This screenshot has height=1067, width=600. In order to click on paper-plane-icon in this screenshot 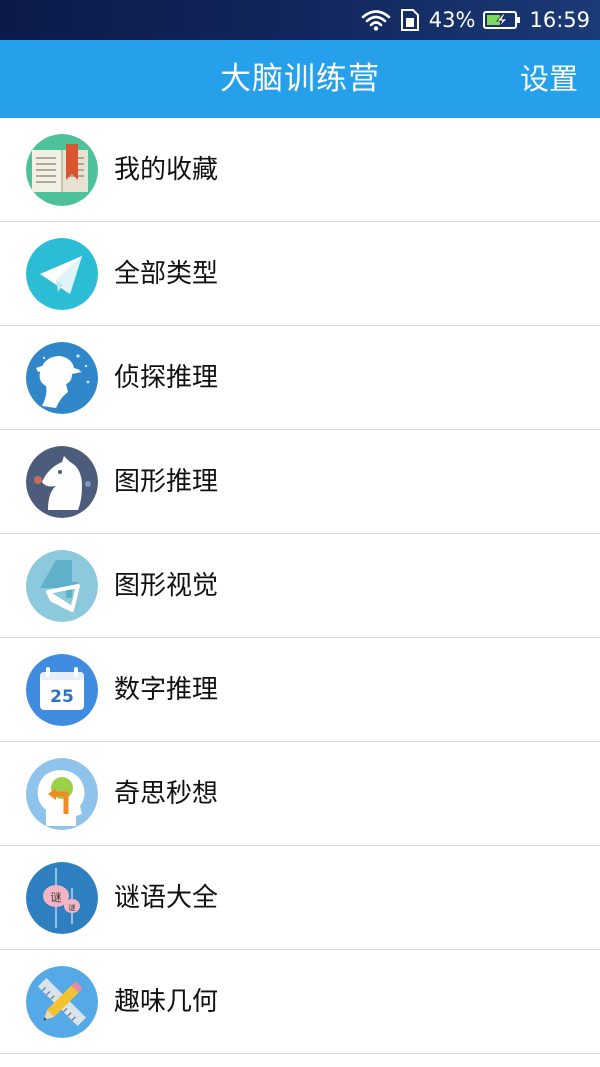, I will do `click(62, 274)`.